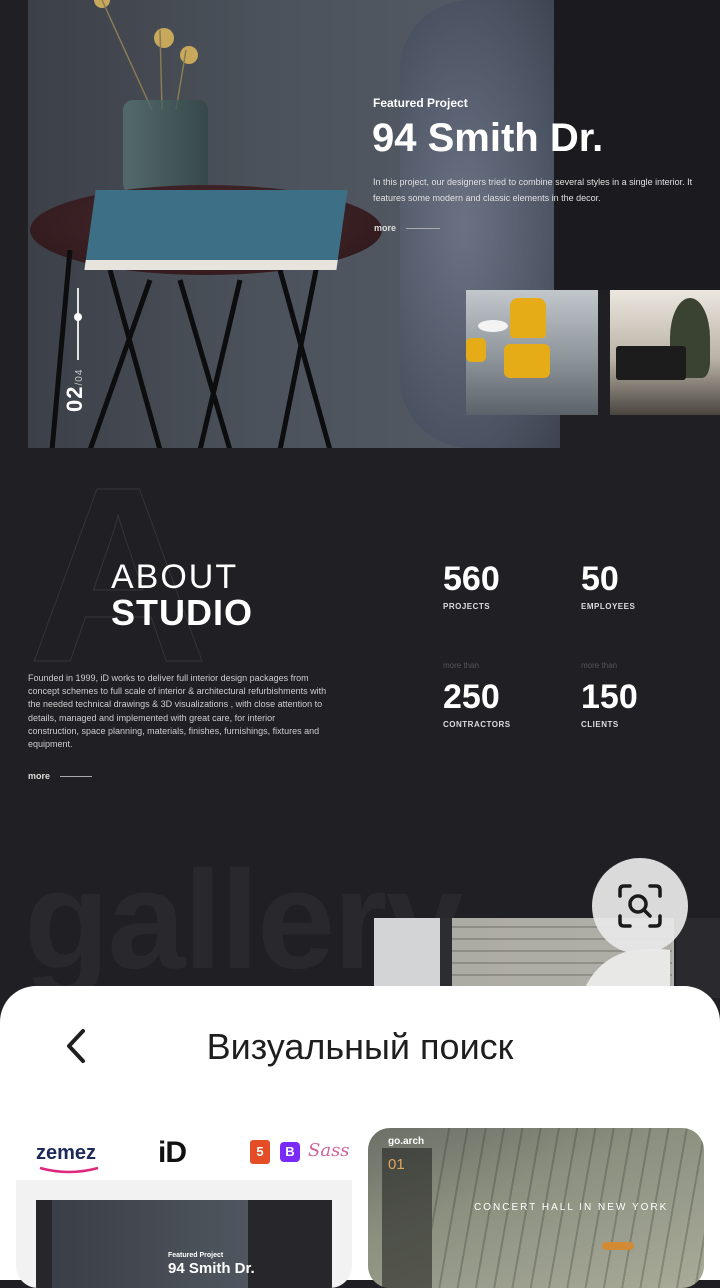  I want to click on card-featured-label: Featured Project, so click(196, 1255).